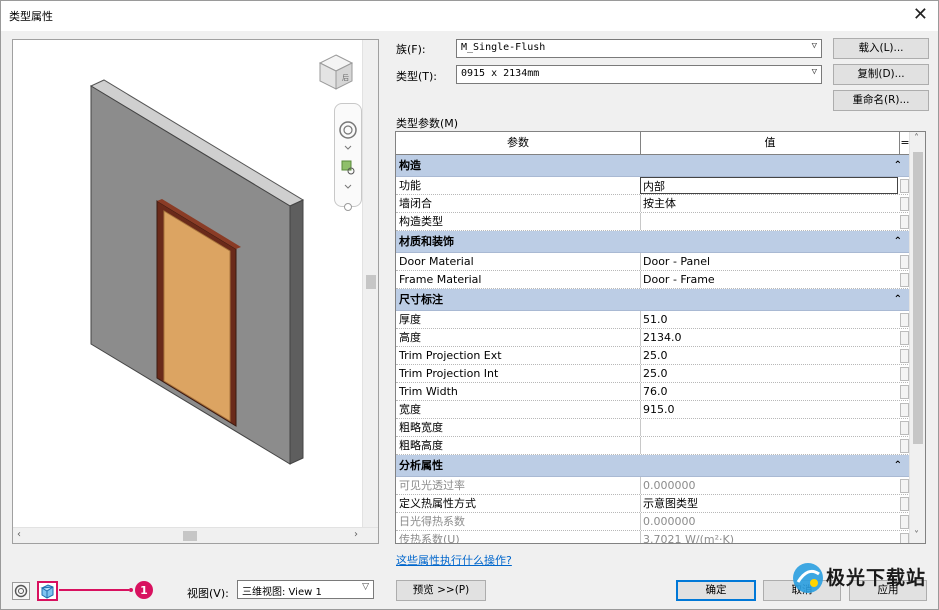 This screenshot has width=939, height=610. I want to click on table-row: 厚度 51.0, so click(653, 320).